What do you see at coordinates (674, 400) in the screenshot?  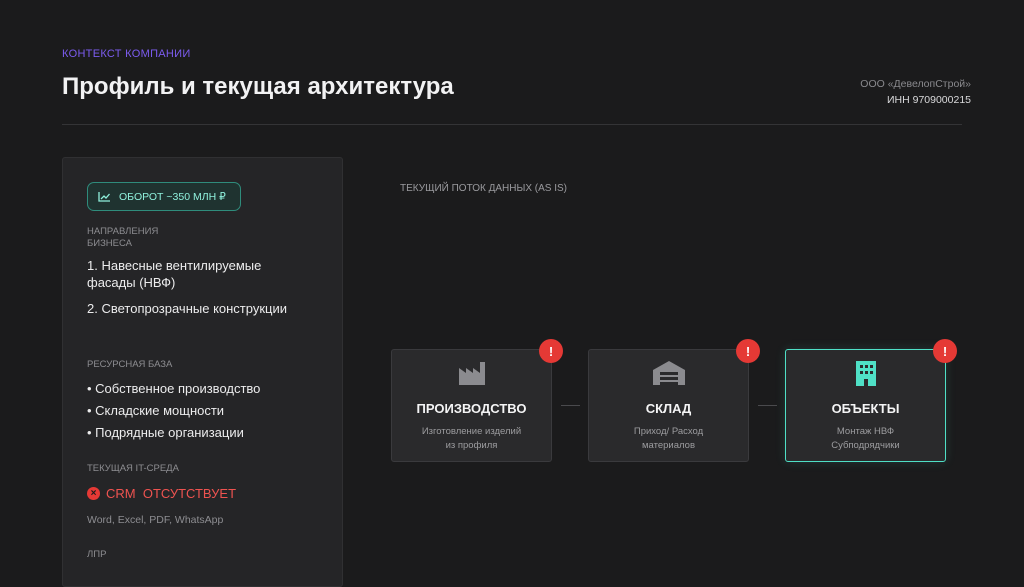 I see `flow-node-warehouse: СКЛАД Приход/ Расход материалов !` at bounding box center [674, 400].